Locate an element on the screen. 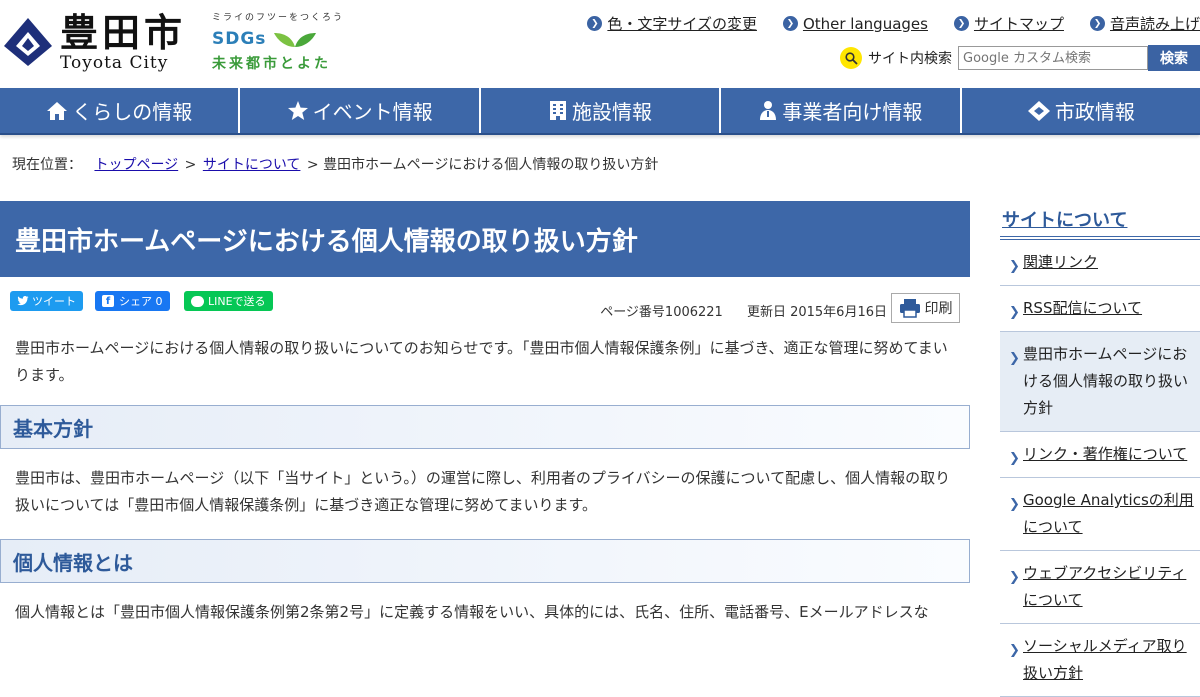 The width and height of the screenshot is (1200, 697). util-other-languages: ❯ Other languages is located at coordinates (855, 23).